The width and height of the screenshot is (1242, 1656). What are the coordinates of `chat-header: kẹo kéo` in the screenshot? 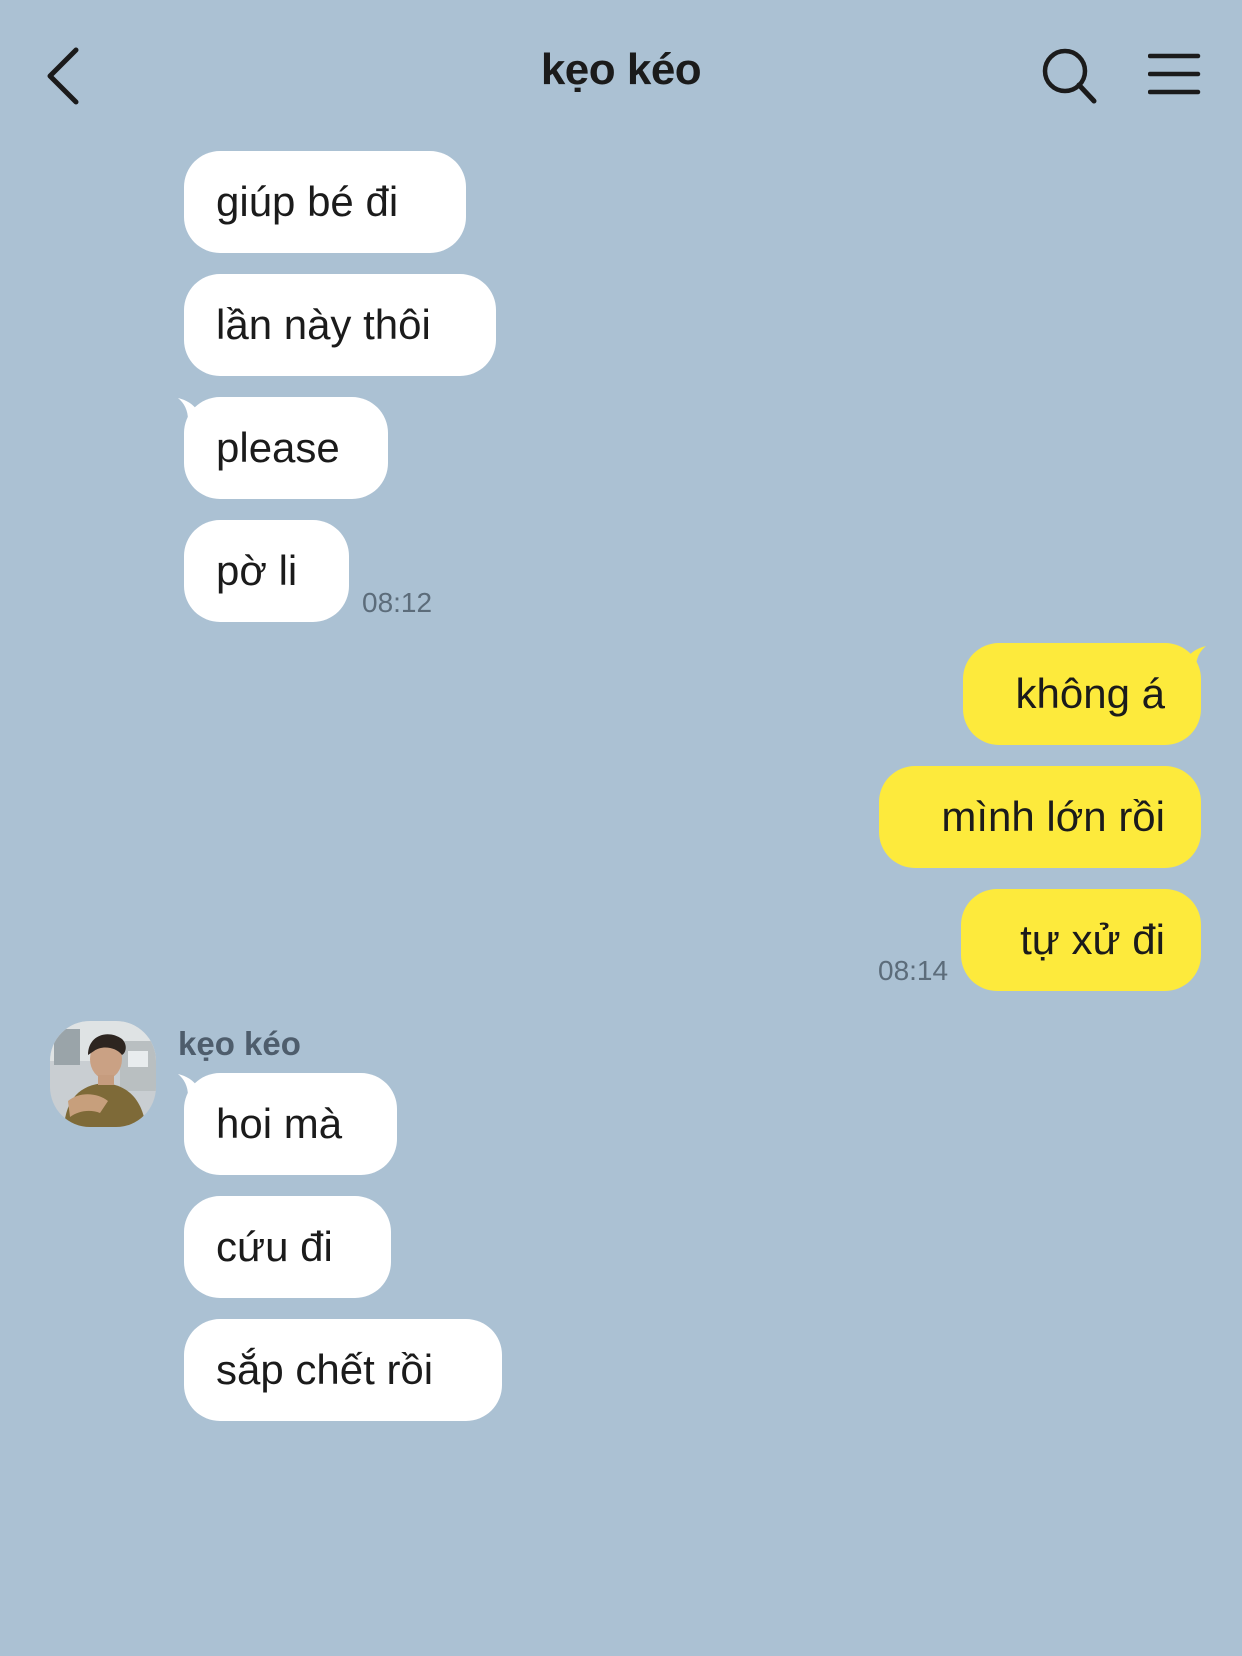 It's located at (621, 75).